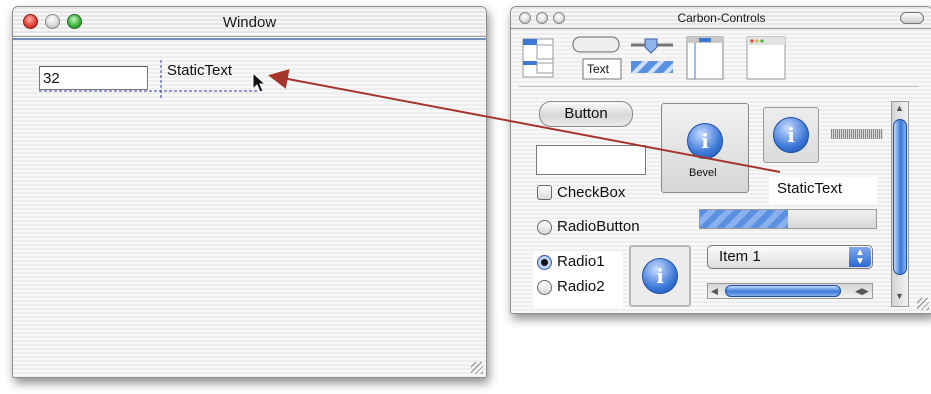 Image resolution: width=931 pixels, height=394 pixels. I want to click on palette-titlebar: Carbon-Controls, so click(721, 18).